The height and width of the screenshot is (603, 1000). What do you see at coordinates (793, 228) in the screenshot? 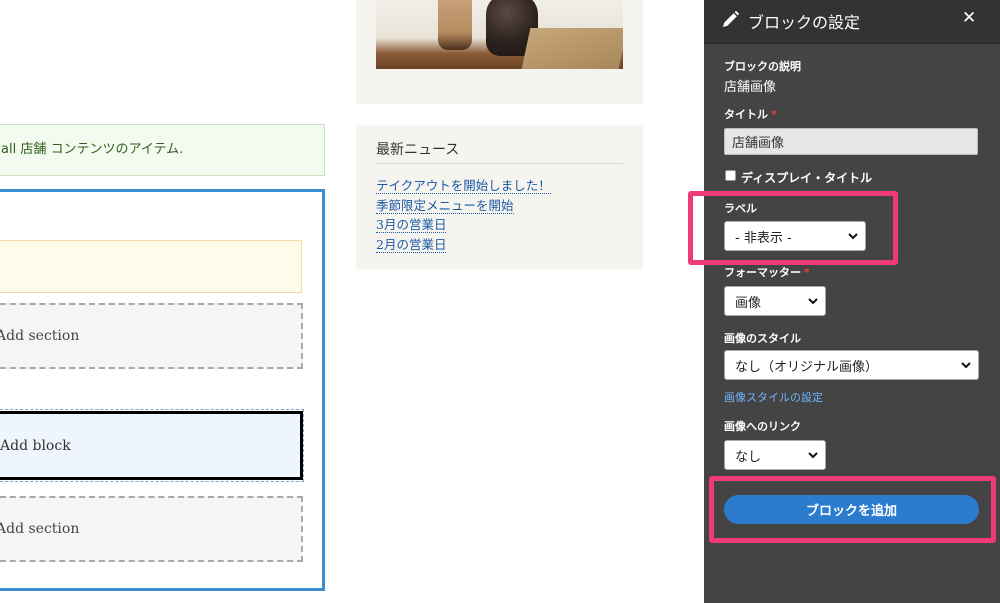
I see `highlight-box-label` at bounding box center [793, 228].